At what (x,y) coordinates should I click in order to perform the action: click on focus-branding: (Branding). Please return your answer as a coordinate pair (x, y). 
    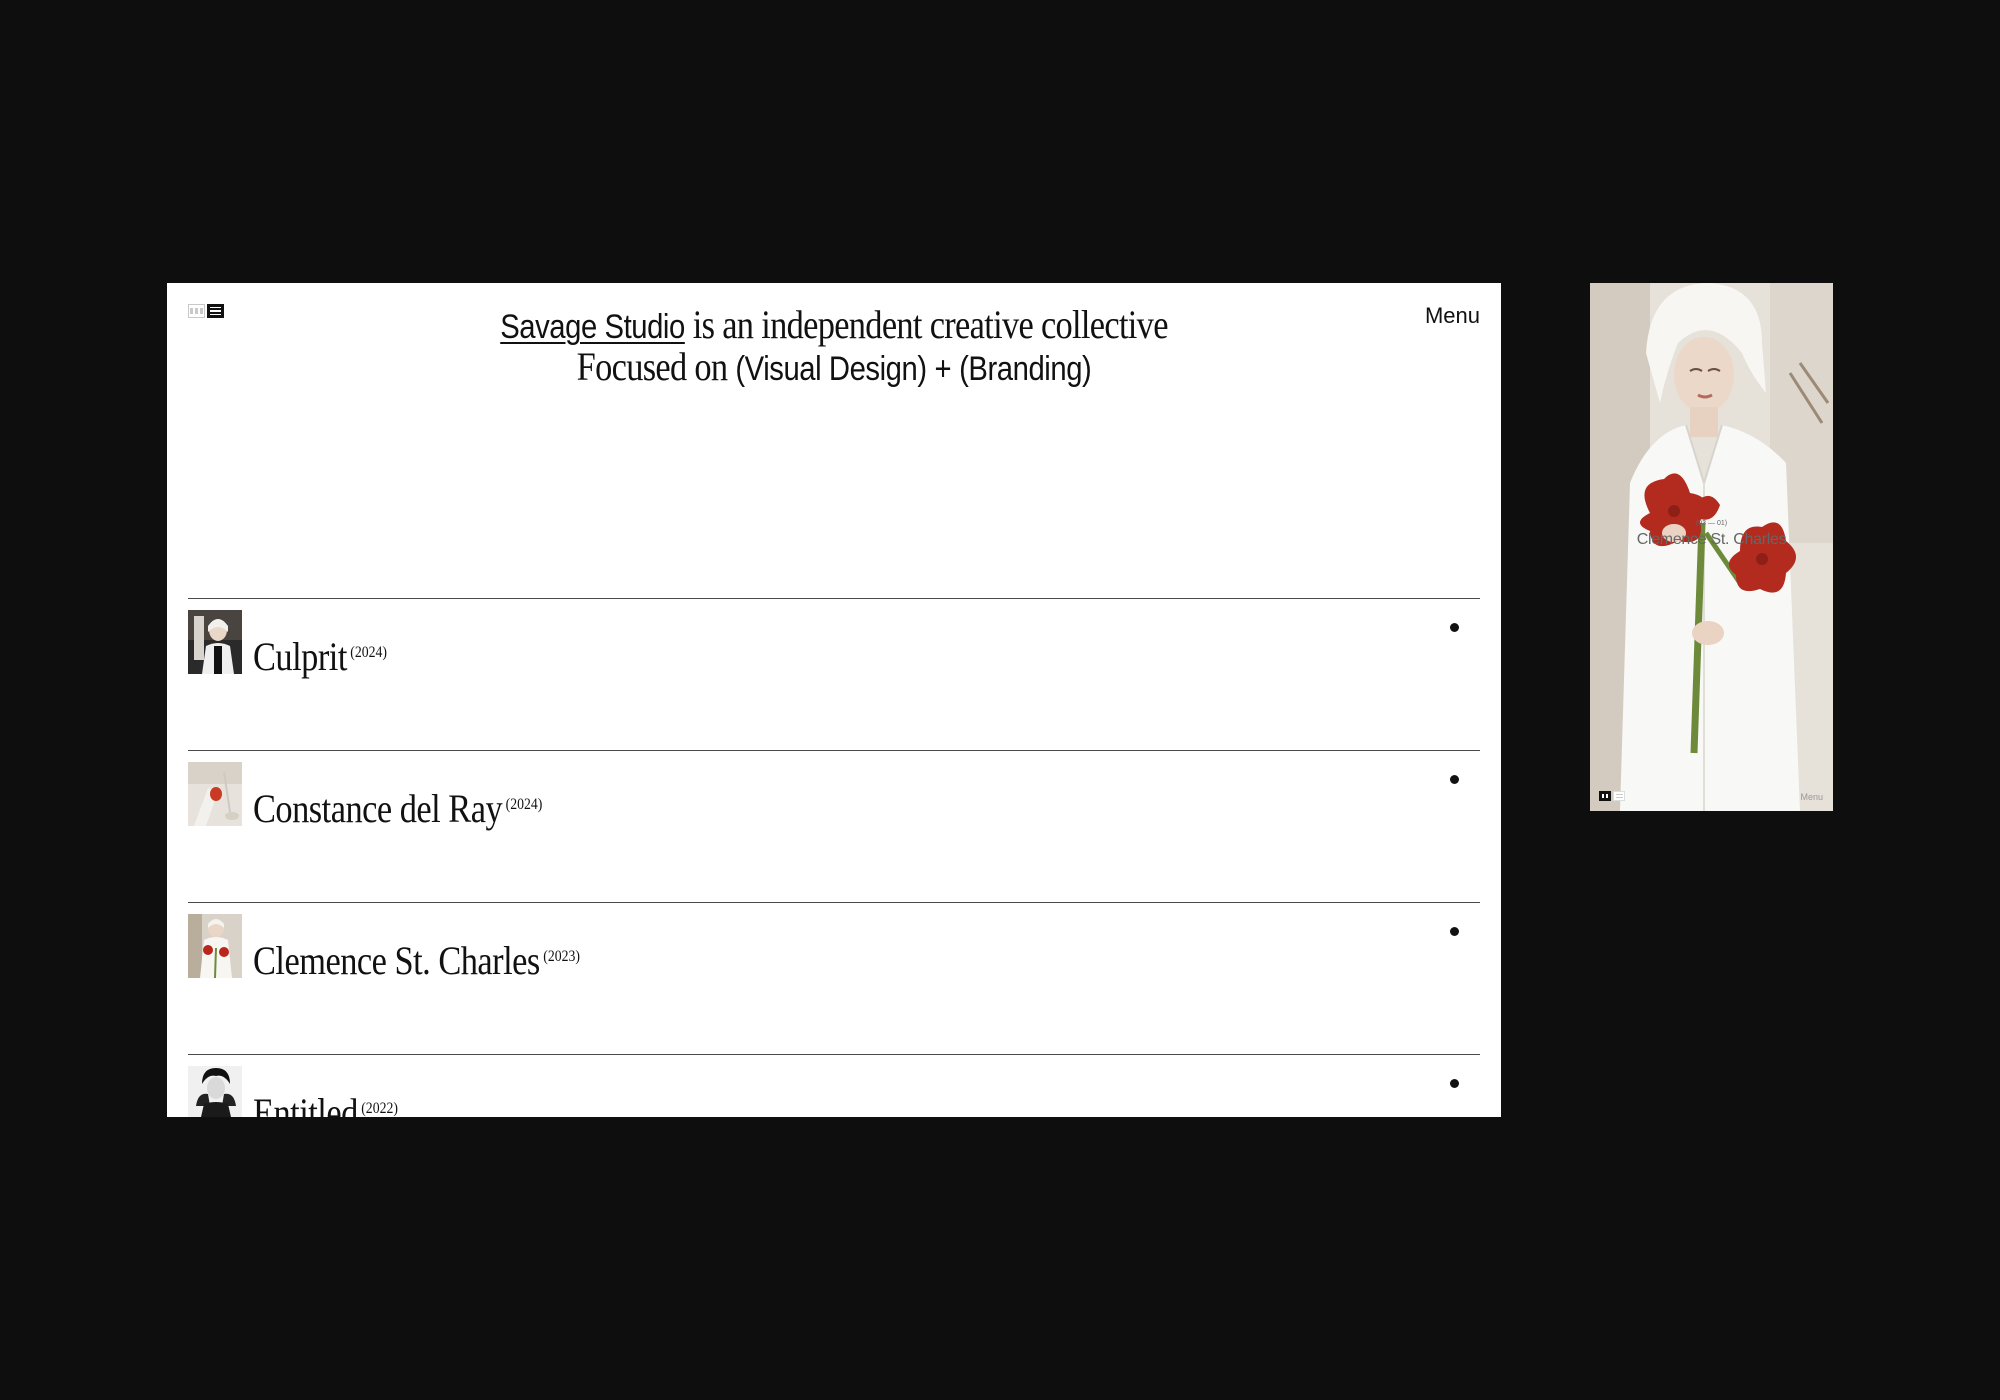
    Looking at the image, I should click on (1025, 369).